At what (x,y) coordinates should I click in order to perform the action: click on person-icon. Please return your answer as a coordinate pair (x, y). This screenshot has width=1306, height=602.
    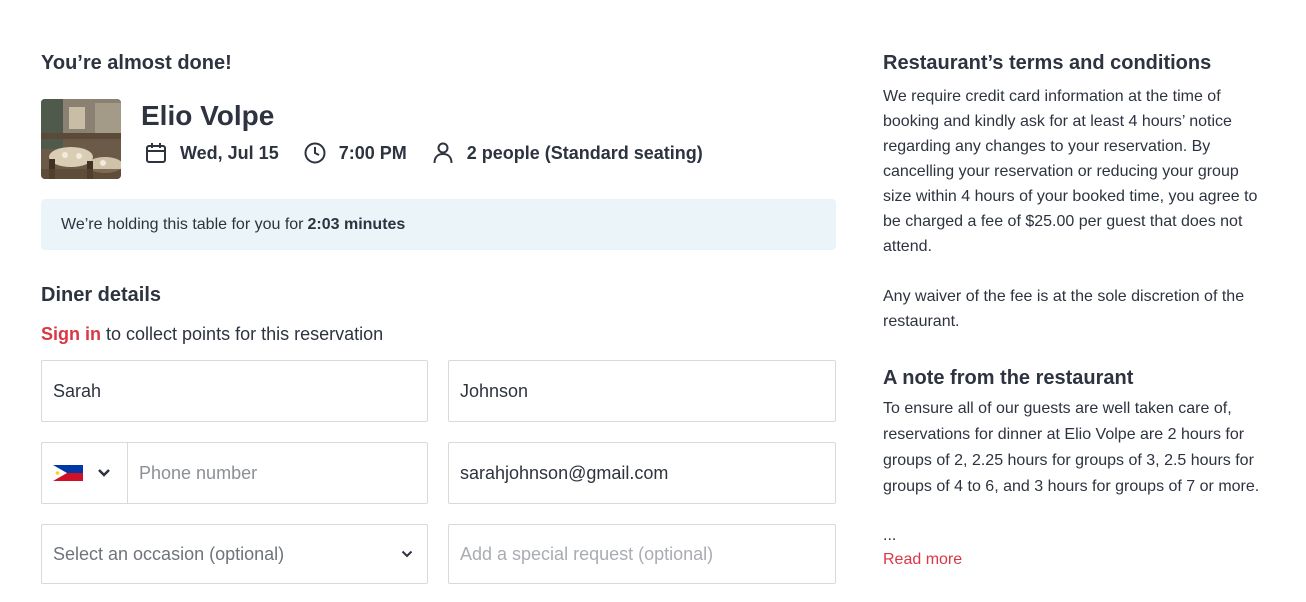
    Looking at the image, I should click on (443, 153).